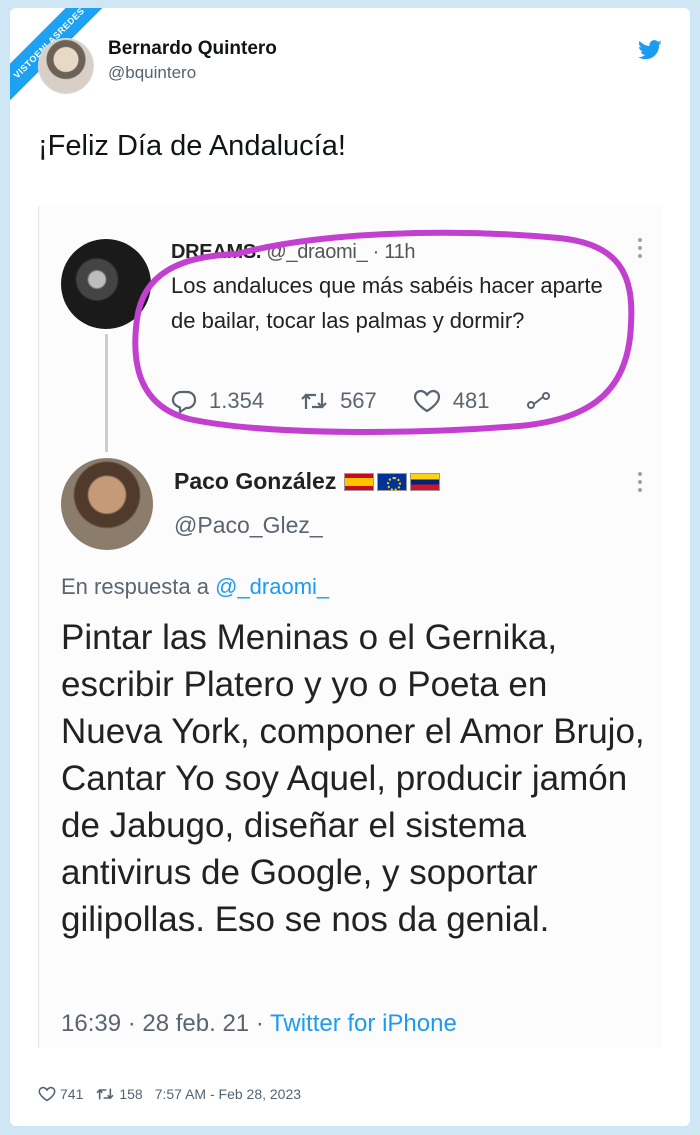 This screenshot has width=700, height=1135. I want to click on reply-icon, so click(184, 401).